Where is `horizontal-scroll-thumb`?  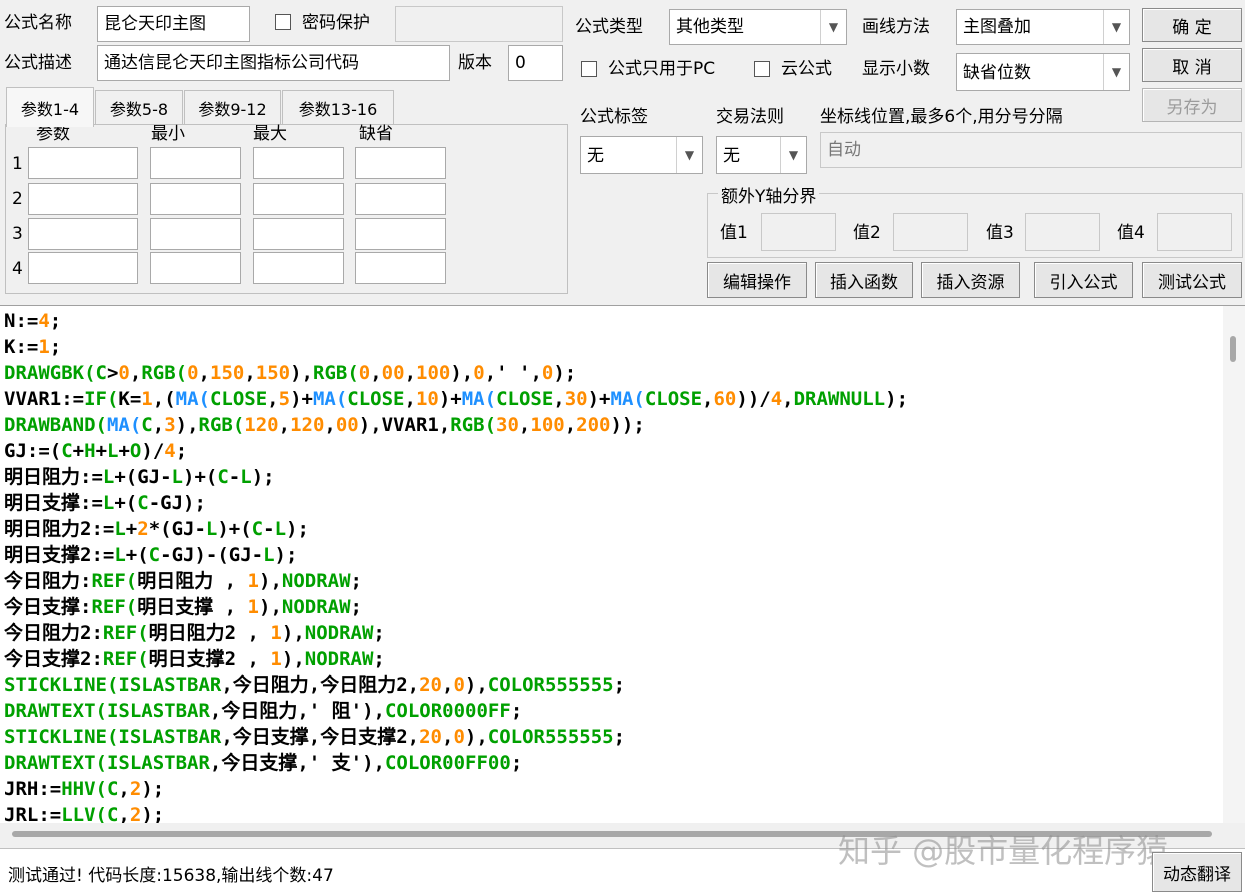
horizontal-scroll-thumb is located at coordinates (612, 834).